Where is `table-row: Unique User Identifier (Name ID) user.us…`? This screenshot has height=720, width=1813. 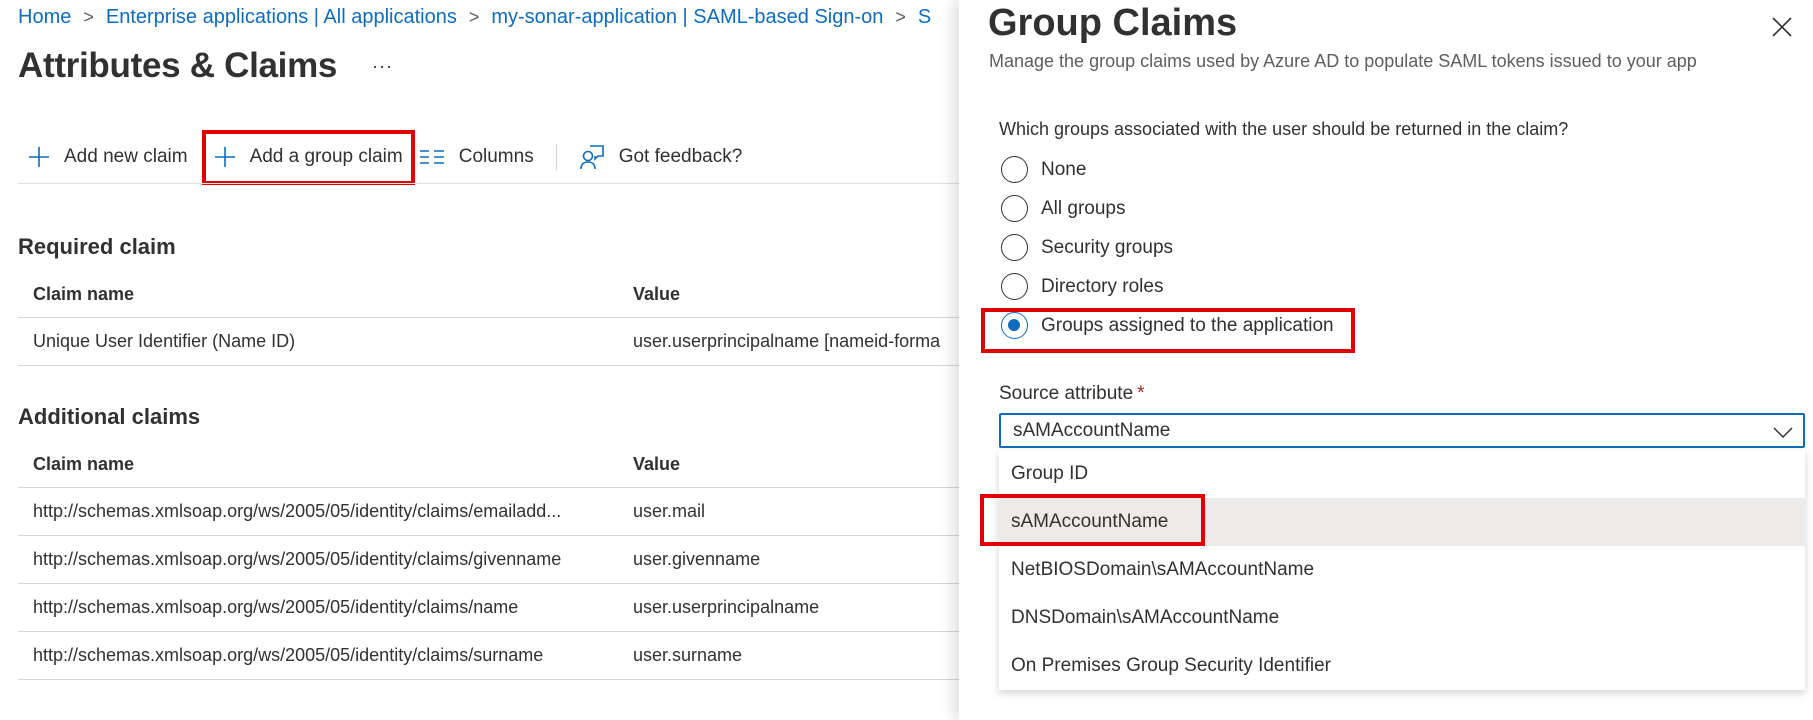
table-row: Unique User Identifier (Name ID) user.us… is located at coordinates (489, 342).